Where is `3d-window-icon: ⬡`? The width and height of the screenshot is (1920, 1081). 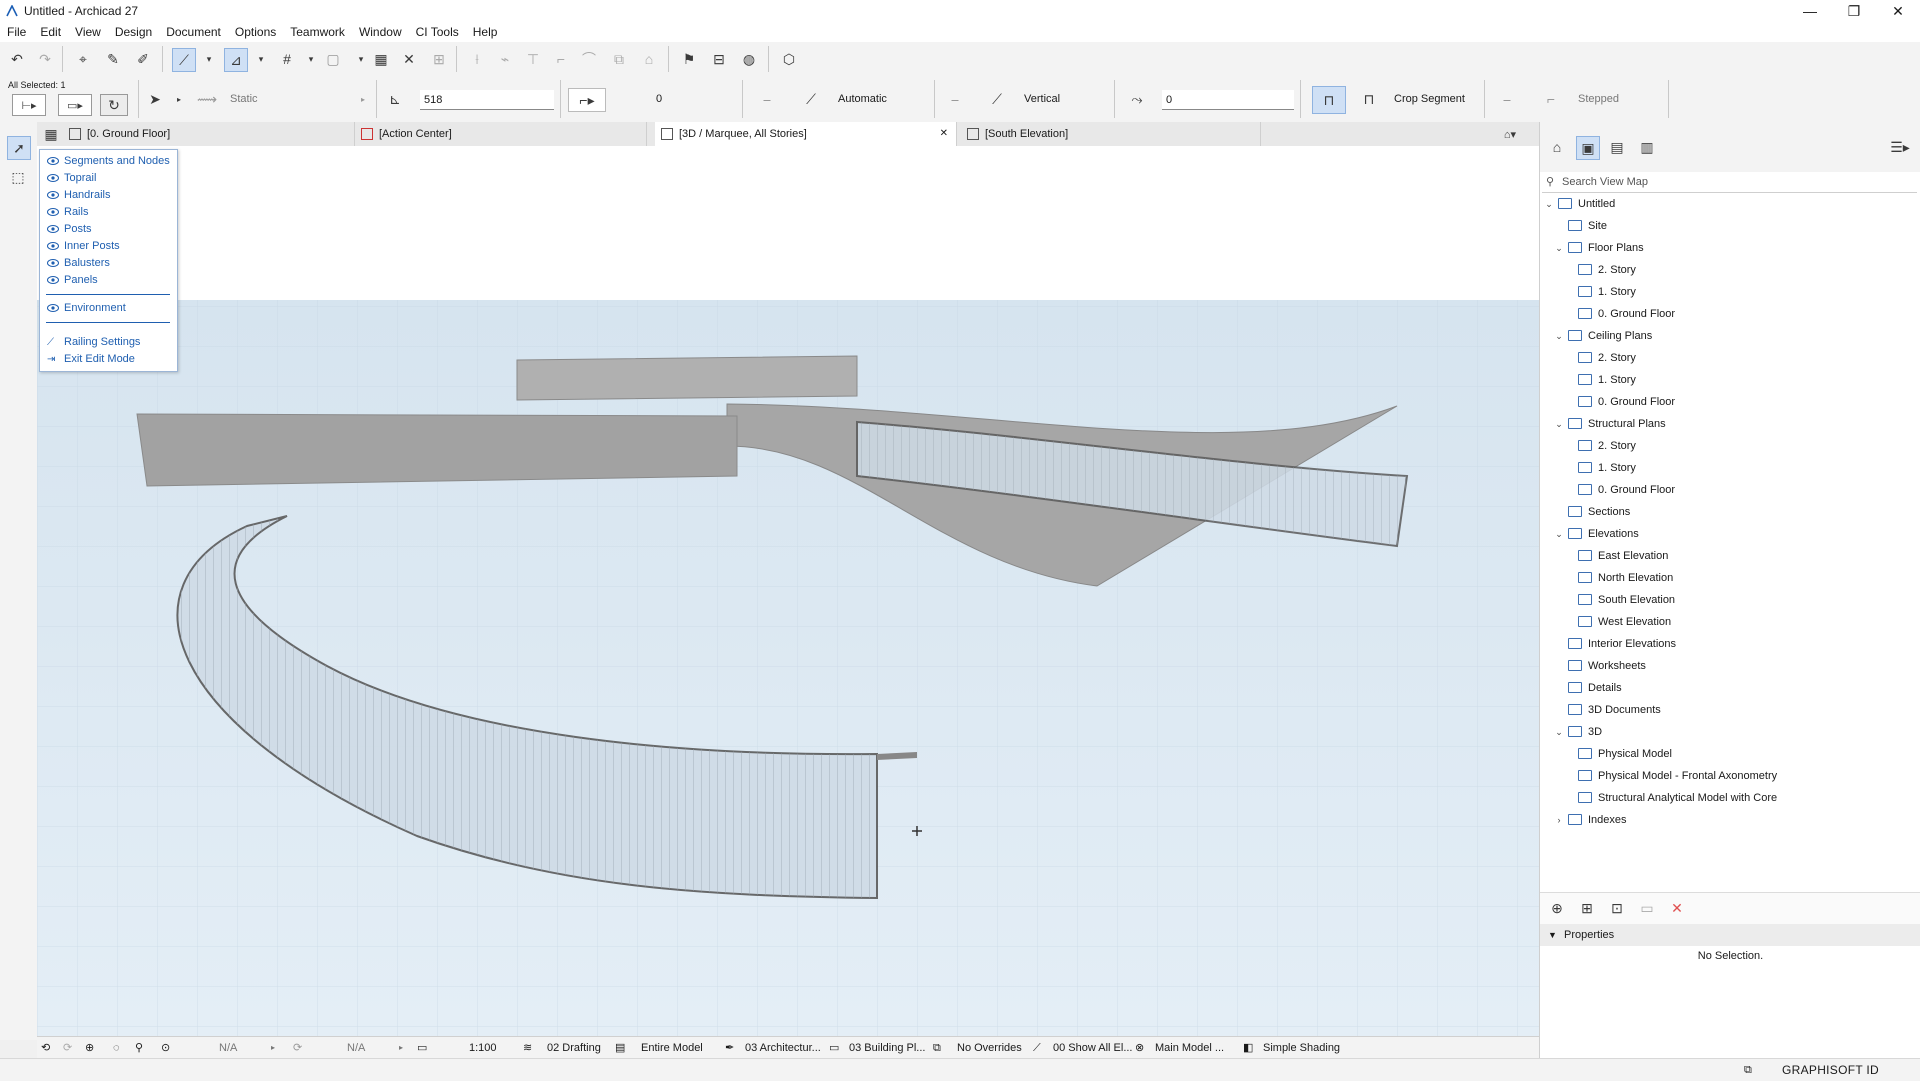
3d-window-icon: ⬡ is located at coordinates (789, 59).